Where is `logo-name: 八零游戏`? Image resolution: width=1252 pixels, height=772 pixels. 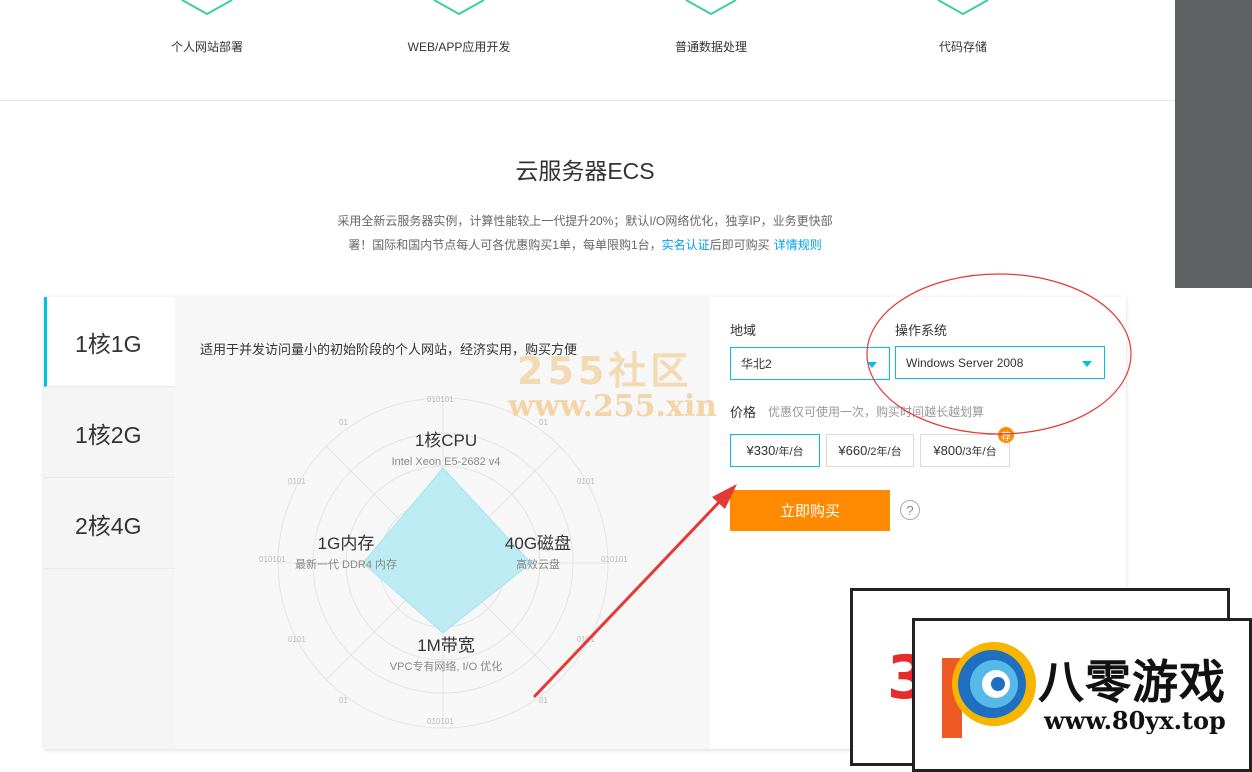
logo-name: 八零游戏 is located at coordinates (1132, 682).